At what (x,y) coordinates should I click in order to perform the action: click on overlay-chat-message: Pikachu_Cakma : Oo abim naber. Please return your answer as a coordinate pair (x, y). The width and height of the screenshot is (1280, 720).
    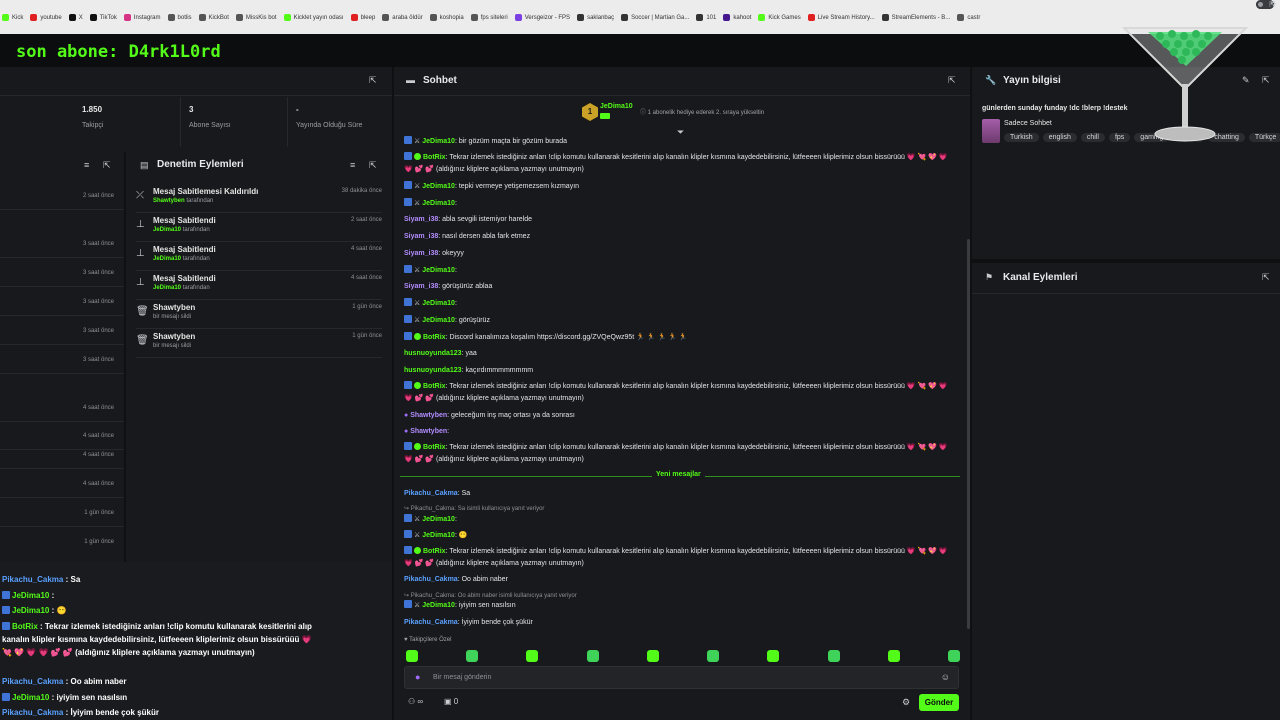
    Looking at the image, I should click on (157, 681).